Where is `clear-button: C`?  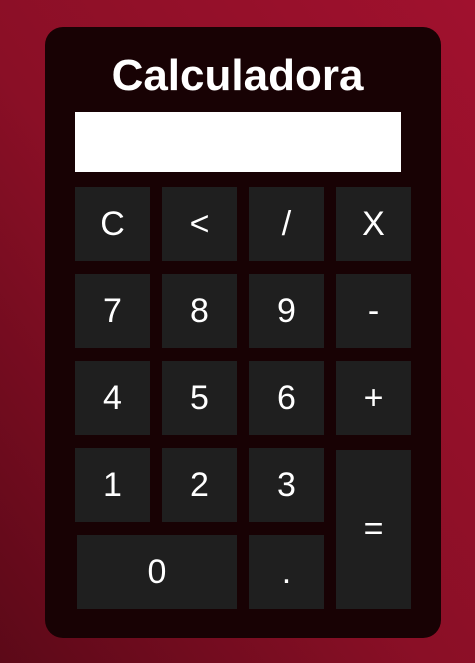
clear-button: C is located at coordinates (112, 224).